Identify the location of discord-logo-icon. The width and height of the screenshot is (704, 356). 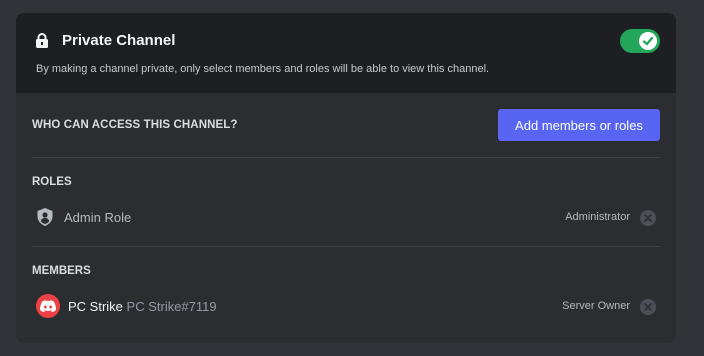
(48, 306).